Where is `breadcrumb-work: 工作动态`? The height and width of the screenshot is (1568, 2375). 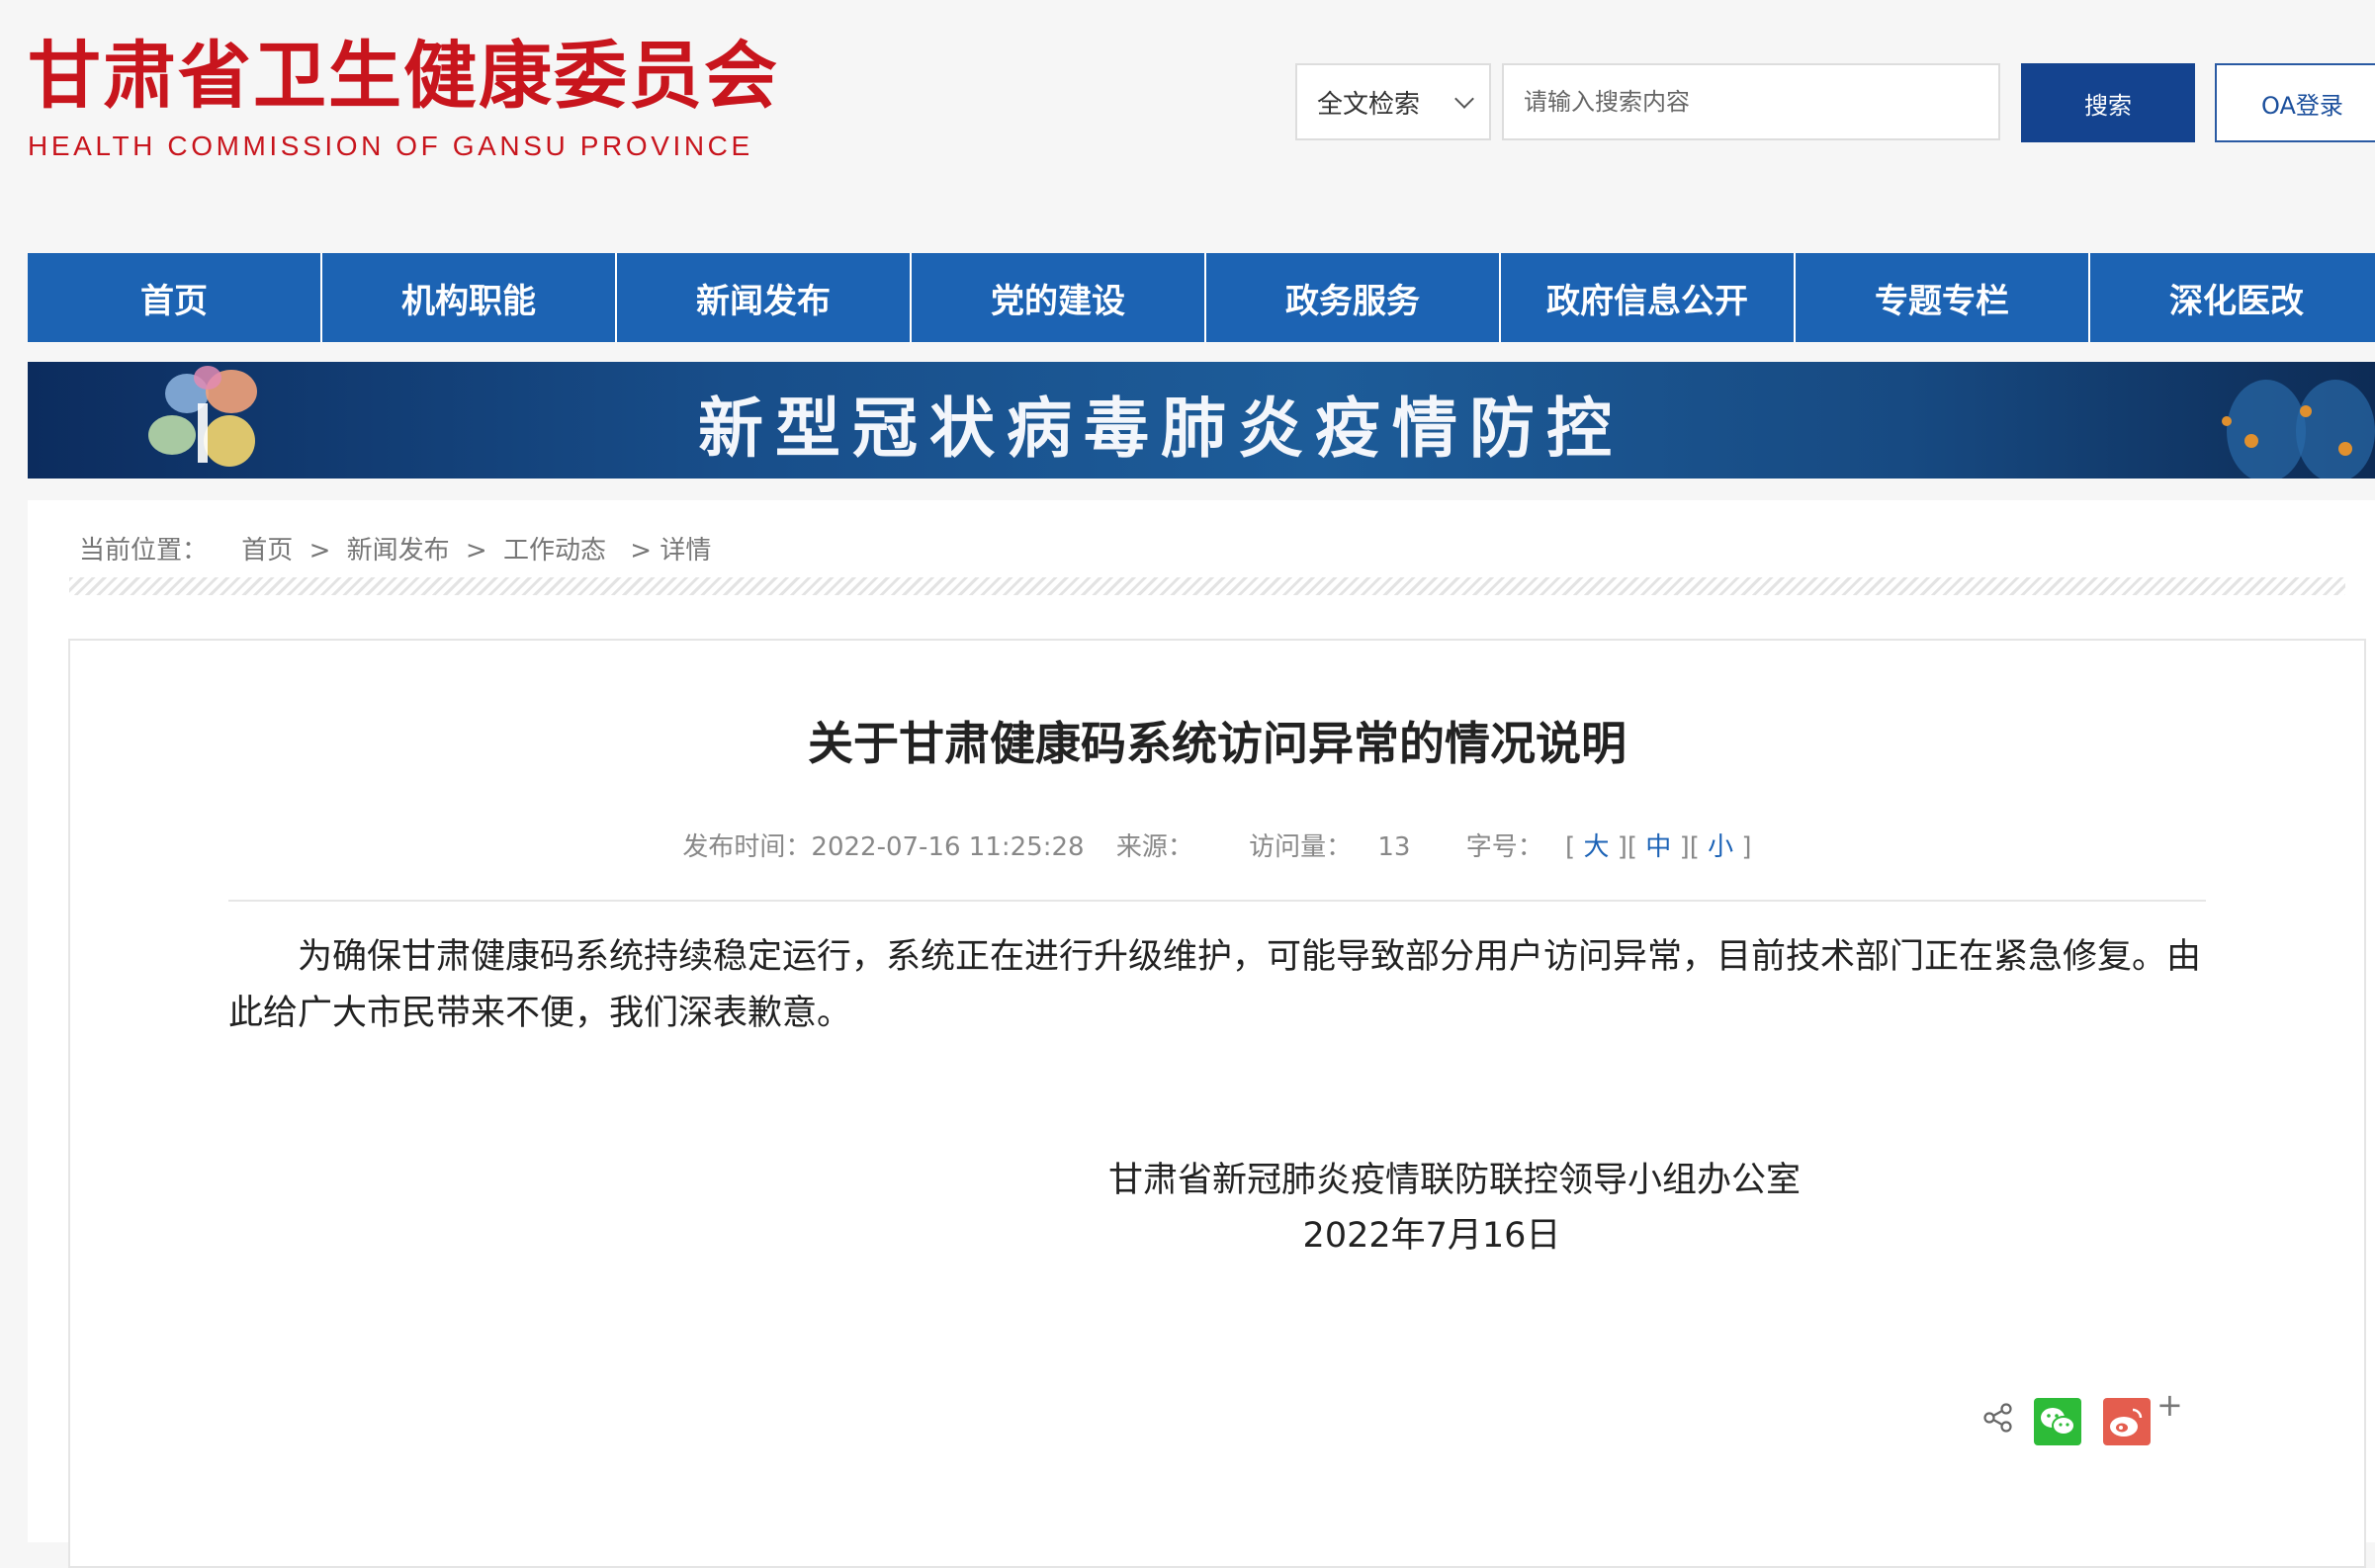
breadcrumb-work: 工作动态 is located at coordinates (554, 551).